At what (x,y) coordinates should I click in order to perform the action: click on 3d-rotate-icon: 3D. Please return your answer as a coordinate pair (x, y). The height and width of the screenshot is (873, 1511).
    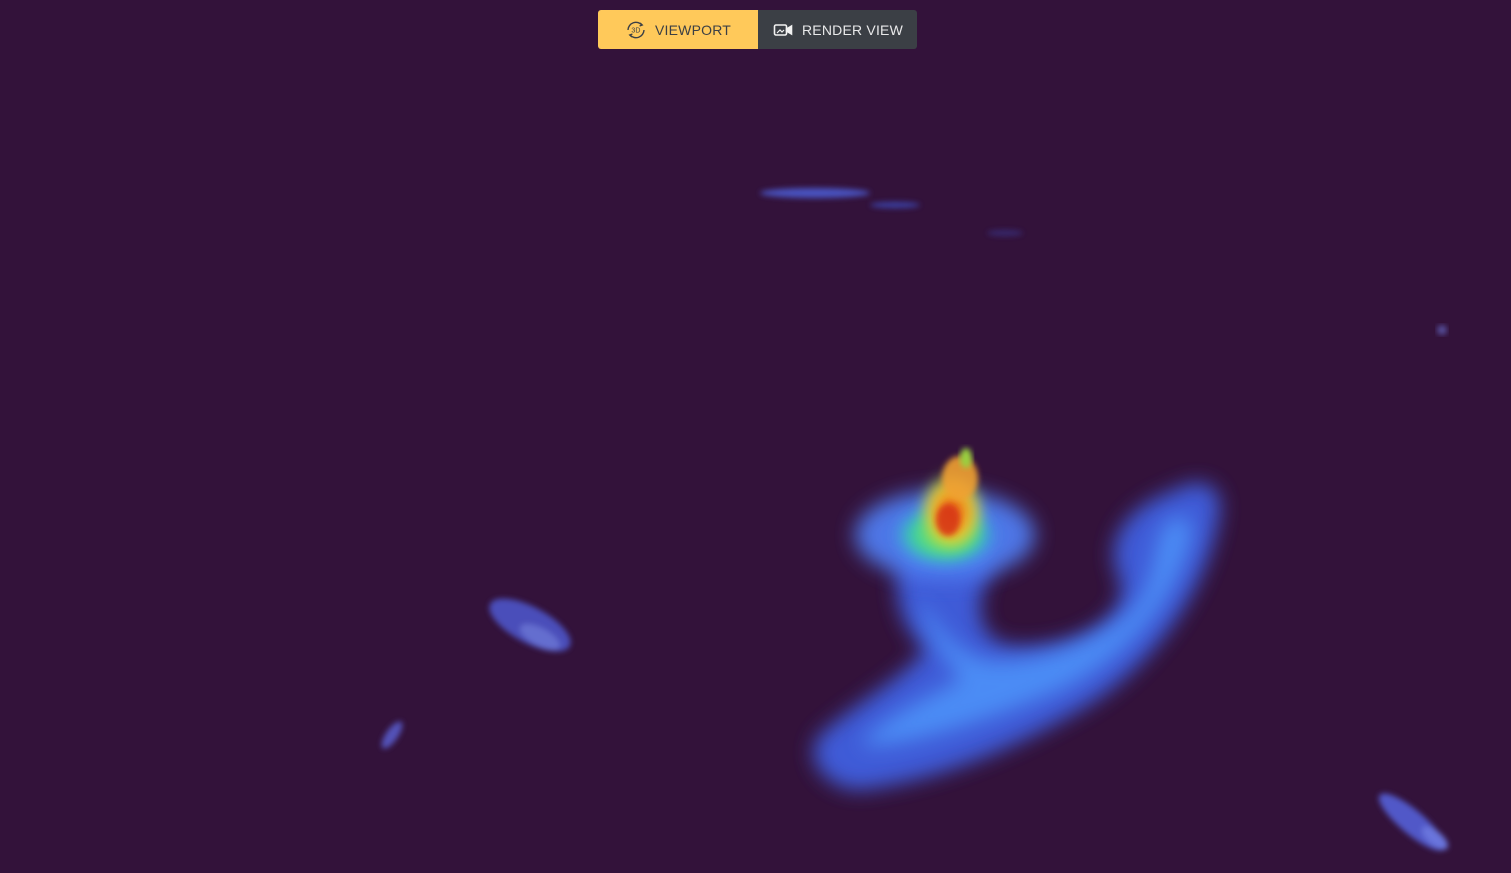
    Looking at the image, I should click on (636, 30).